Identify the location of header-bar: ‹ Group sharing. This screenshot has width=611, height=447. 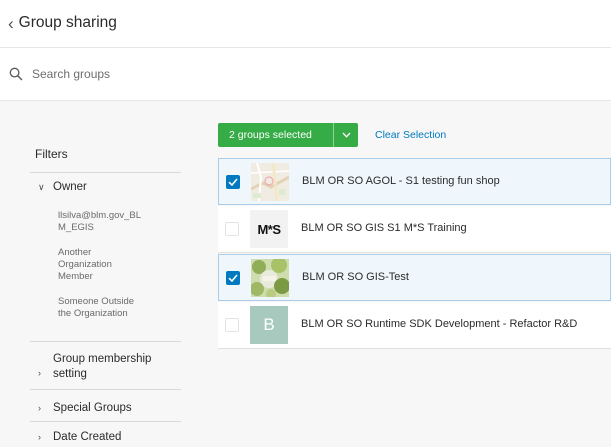
(305, 24).